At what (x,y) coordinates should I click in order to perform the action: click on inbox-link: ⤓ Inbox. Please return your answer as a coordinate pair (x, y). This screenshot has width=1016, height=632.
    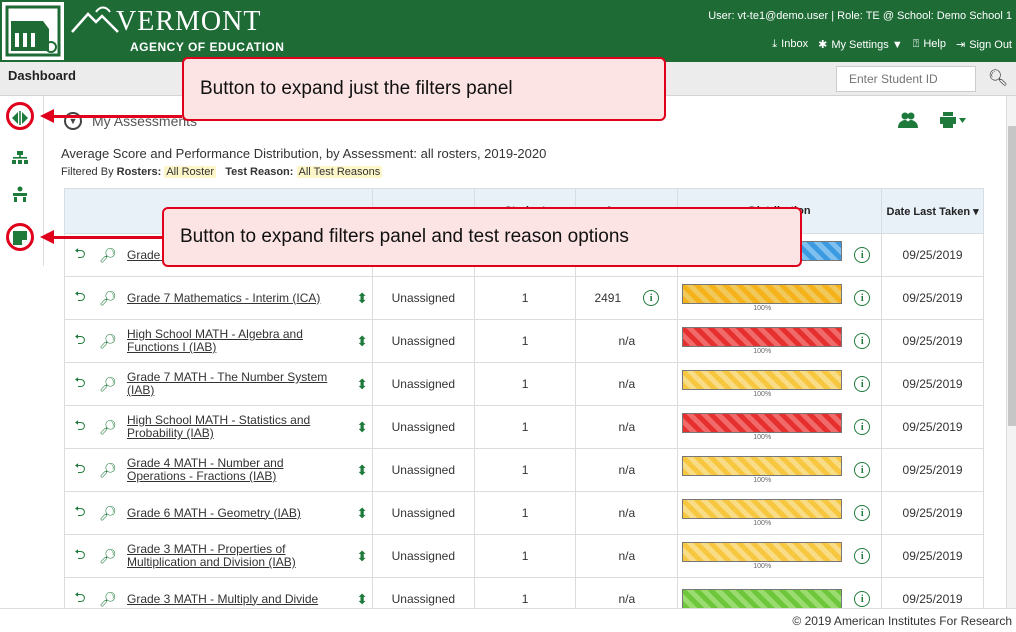
    Looking at the image, I should click on (790, 44).